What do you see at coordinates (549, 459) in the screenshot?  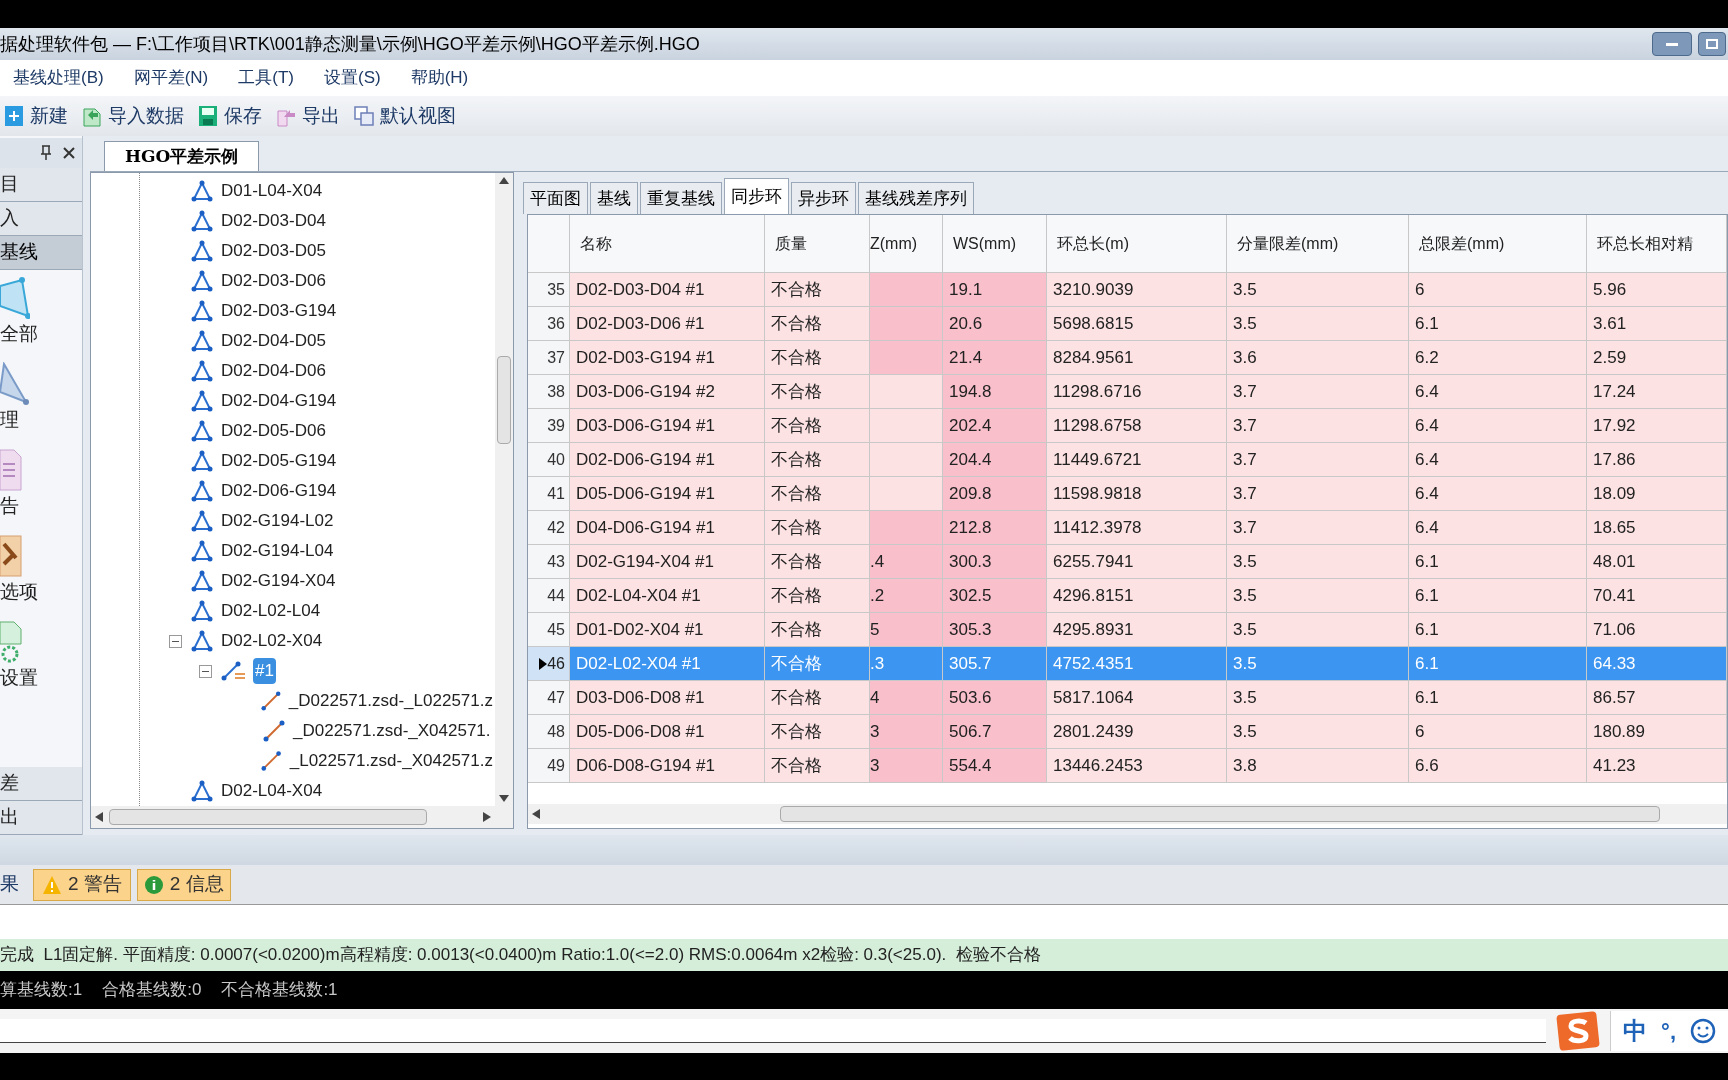 I see `row-header: 40` at bounding box center [549, 459].